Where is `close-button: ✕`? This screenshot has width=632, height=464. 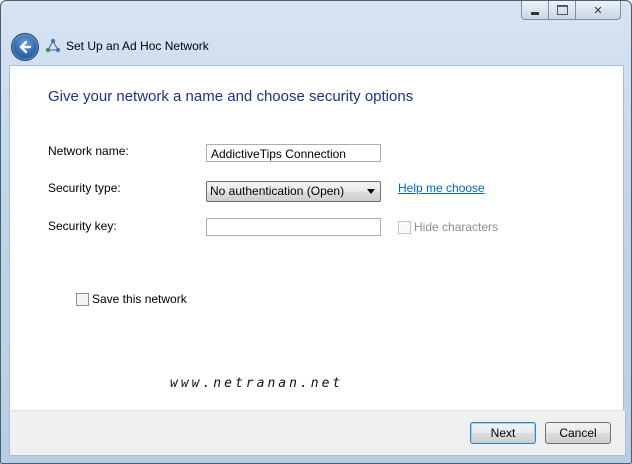 close-button: ✕ is located at coordinates (598, 10).